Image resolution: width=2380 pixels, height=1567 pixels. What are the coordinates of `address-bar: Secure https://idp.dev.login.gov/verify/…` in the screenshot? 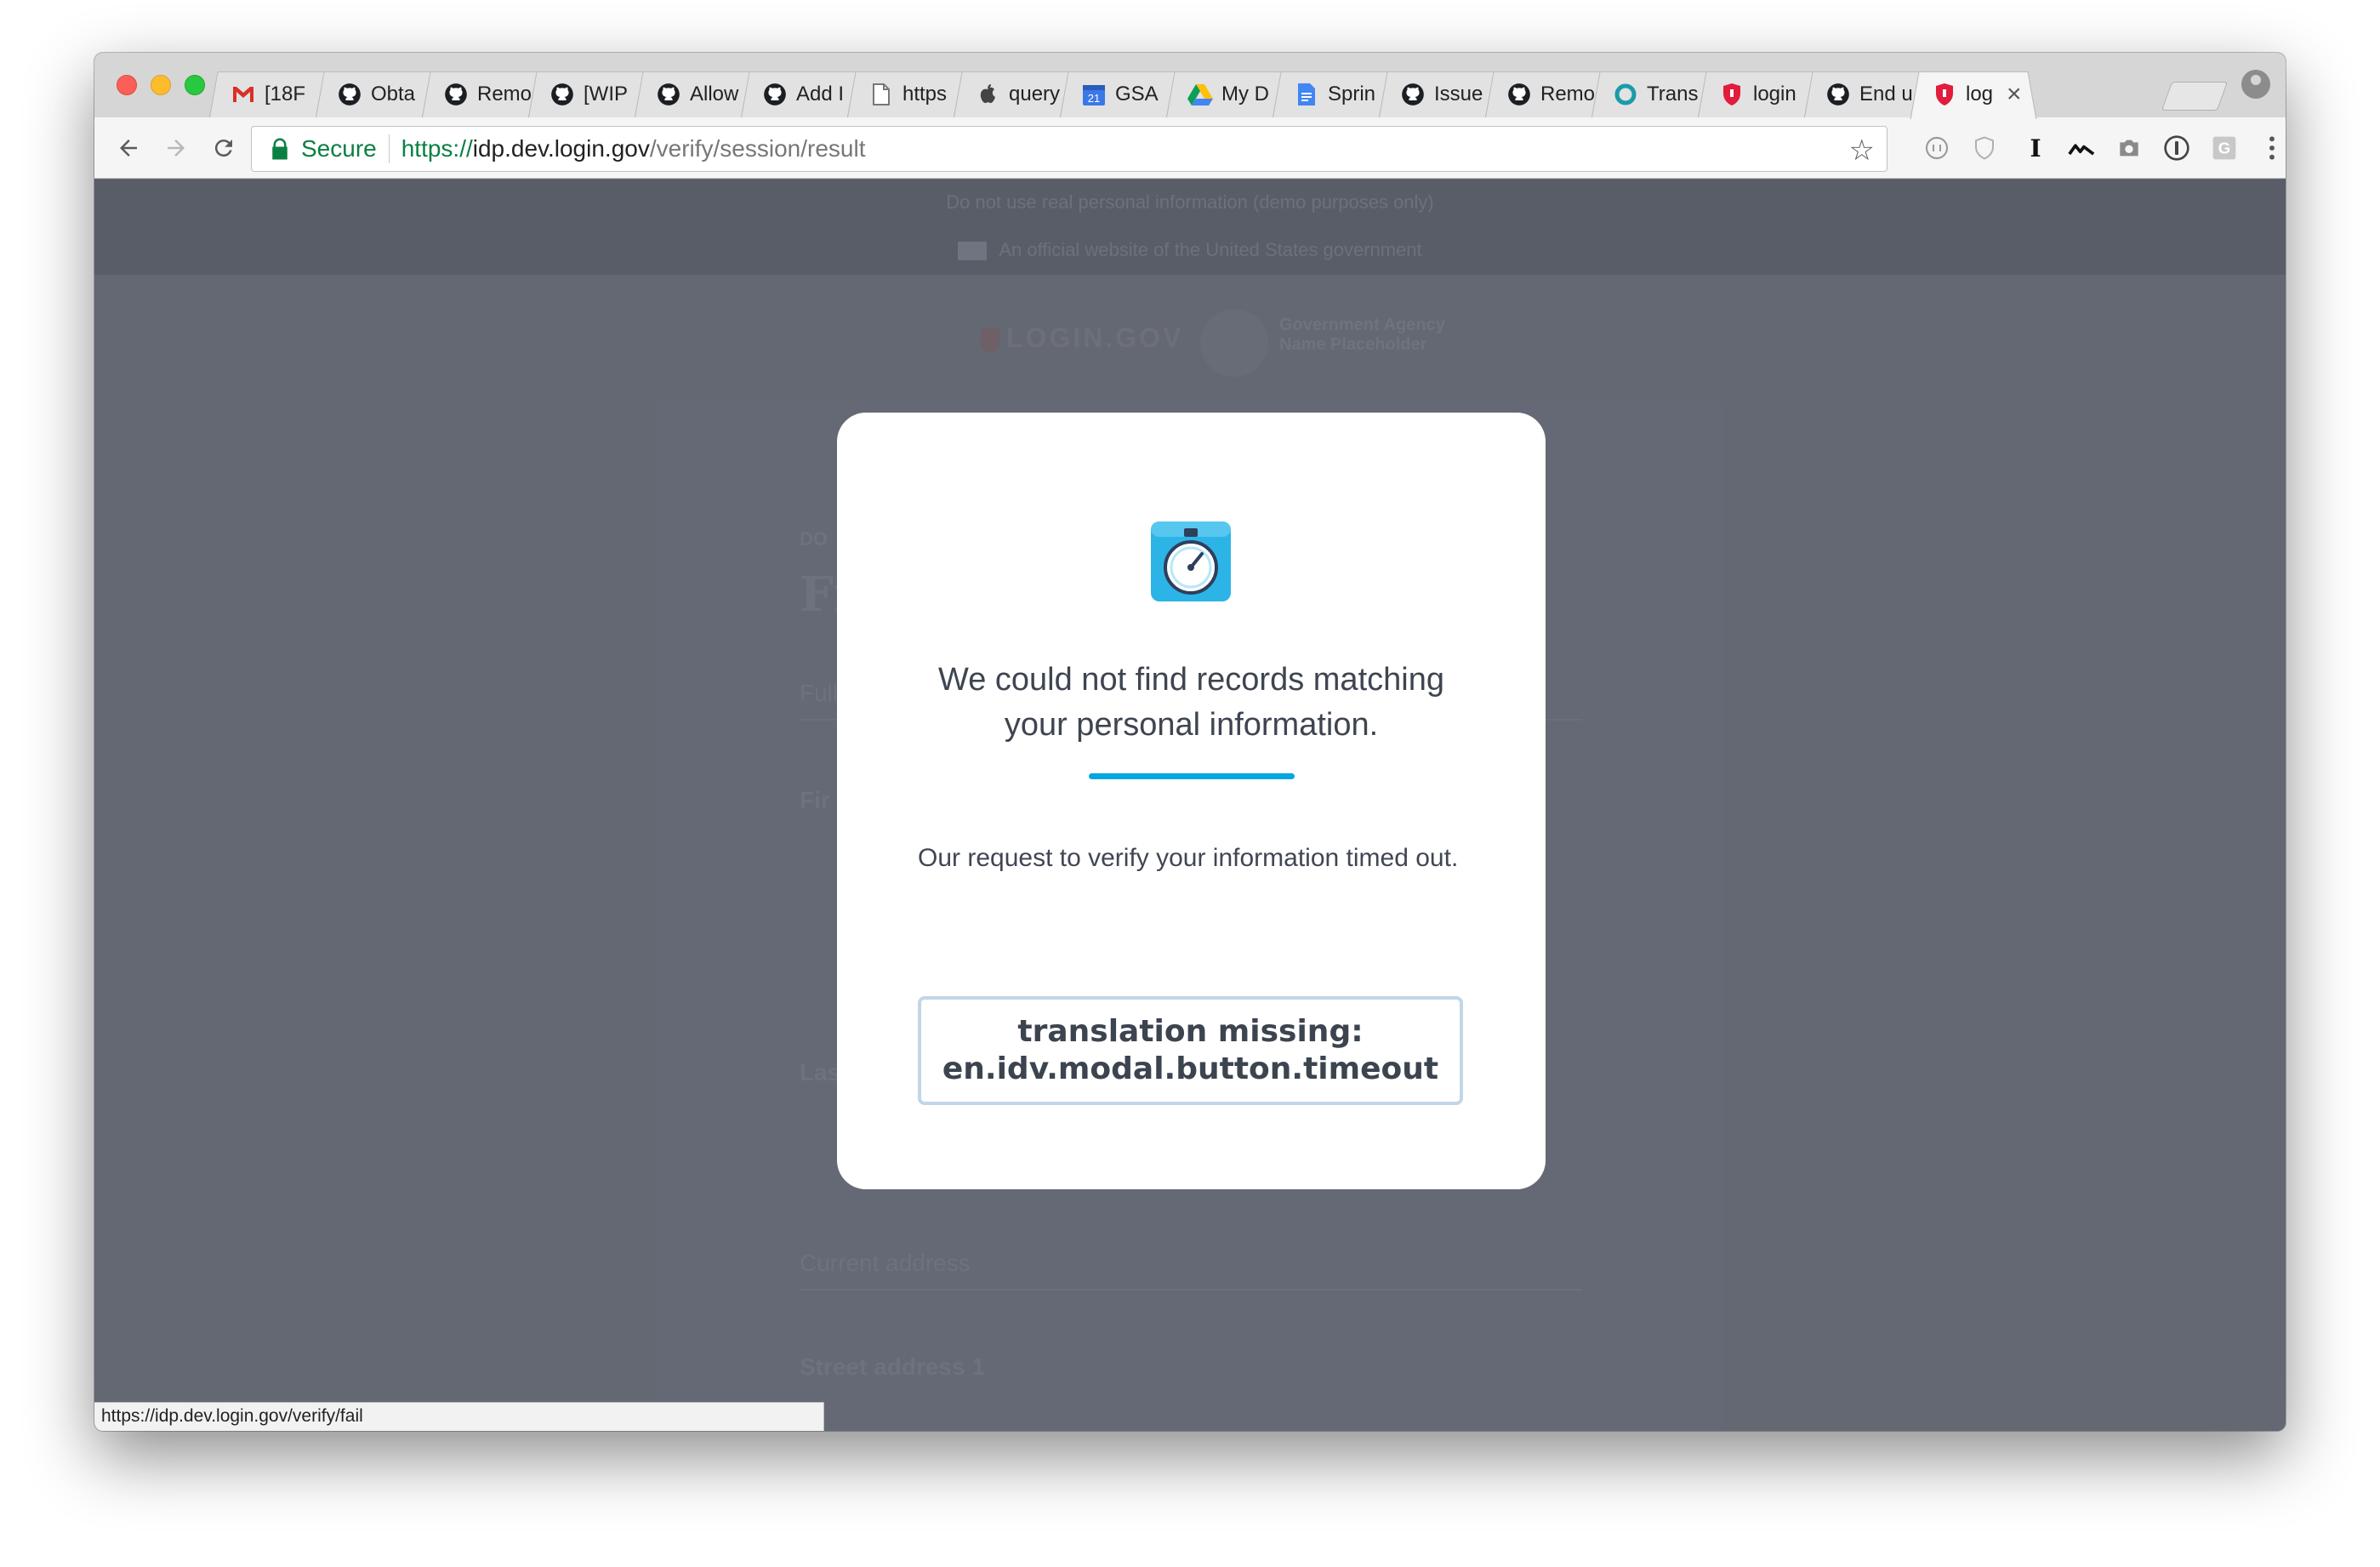 It's located at (1069, 149).